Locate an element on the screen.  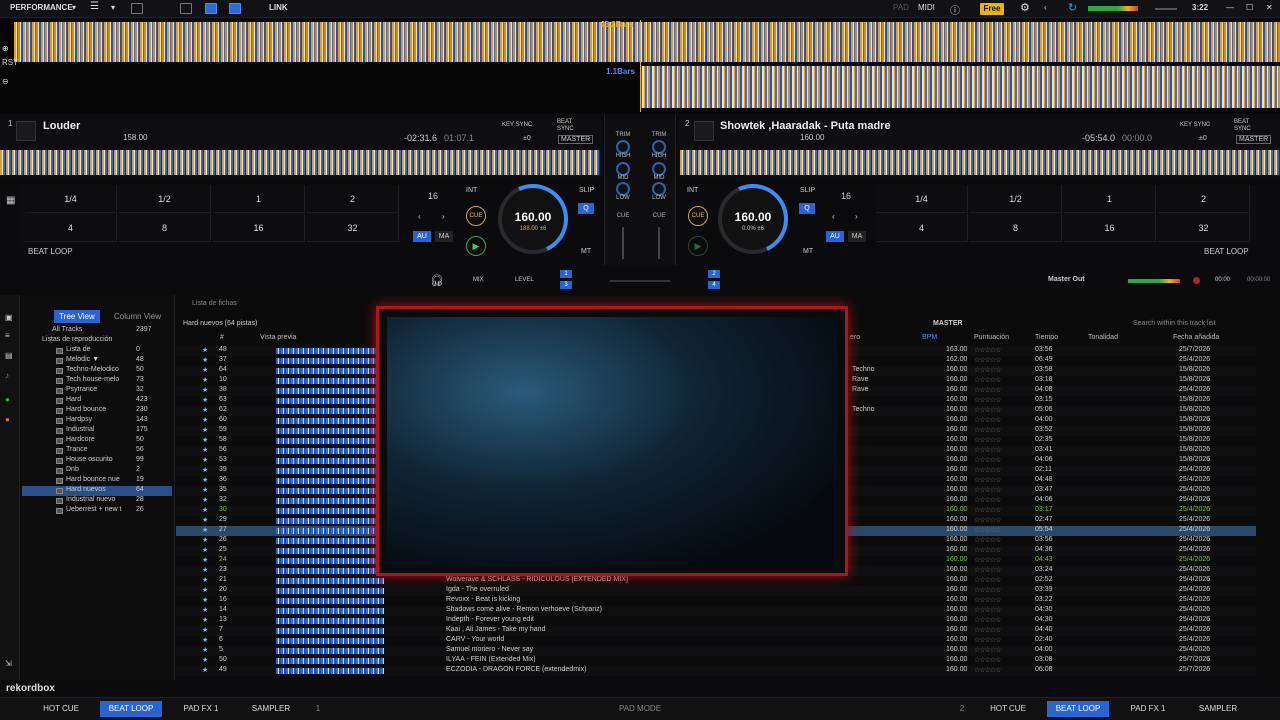
record-toggle-icon is located at coordinates (235, 8).